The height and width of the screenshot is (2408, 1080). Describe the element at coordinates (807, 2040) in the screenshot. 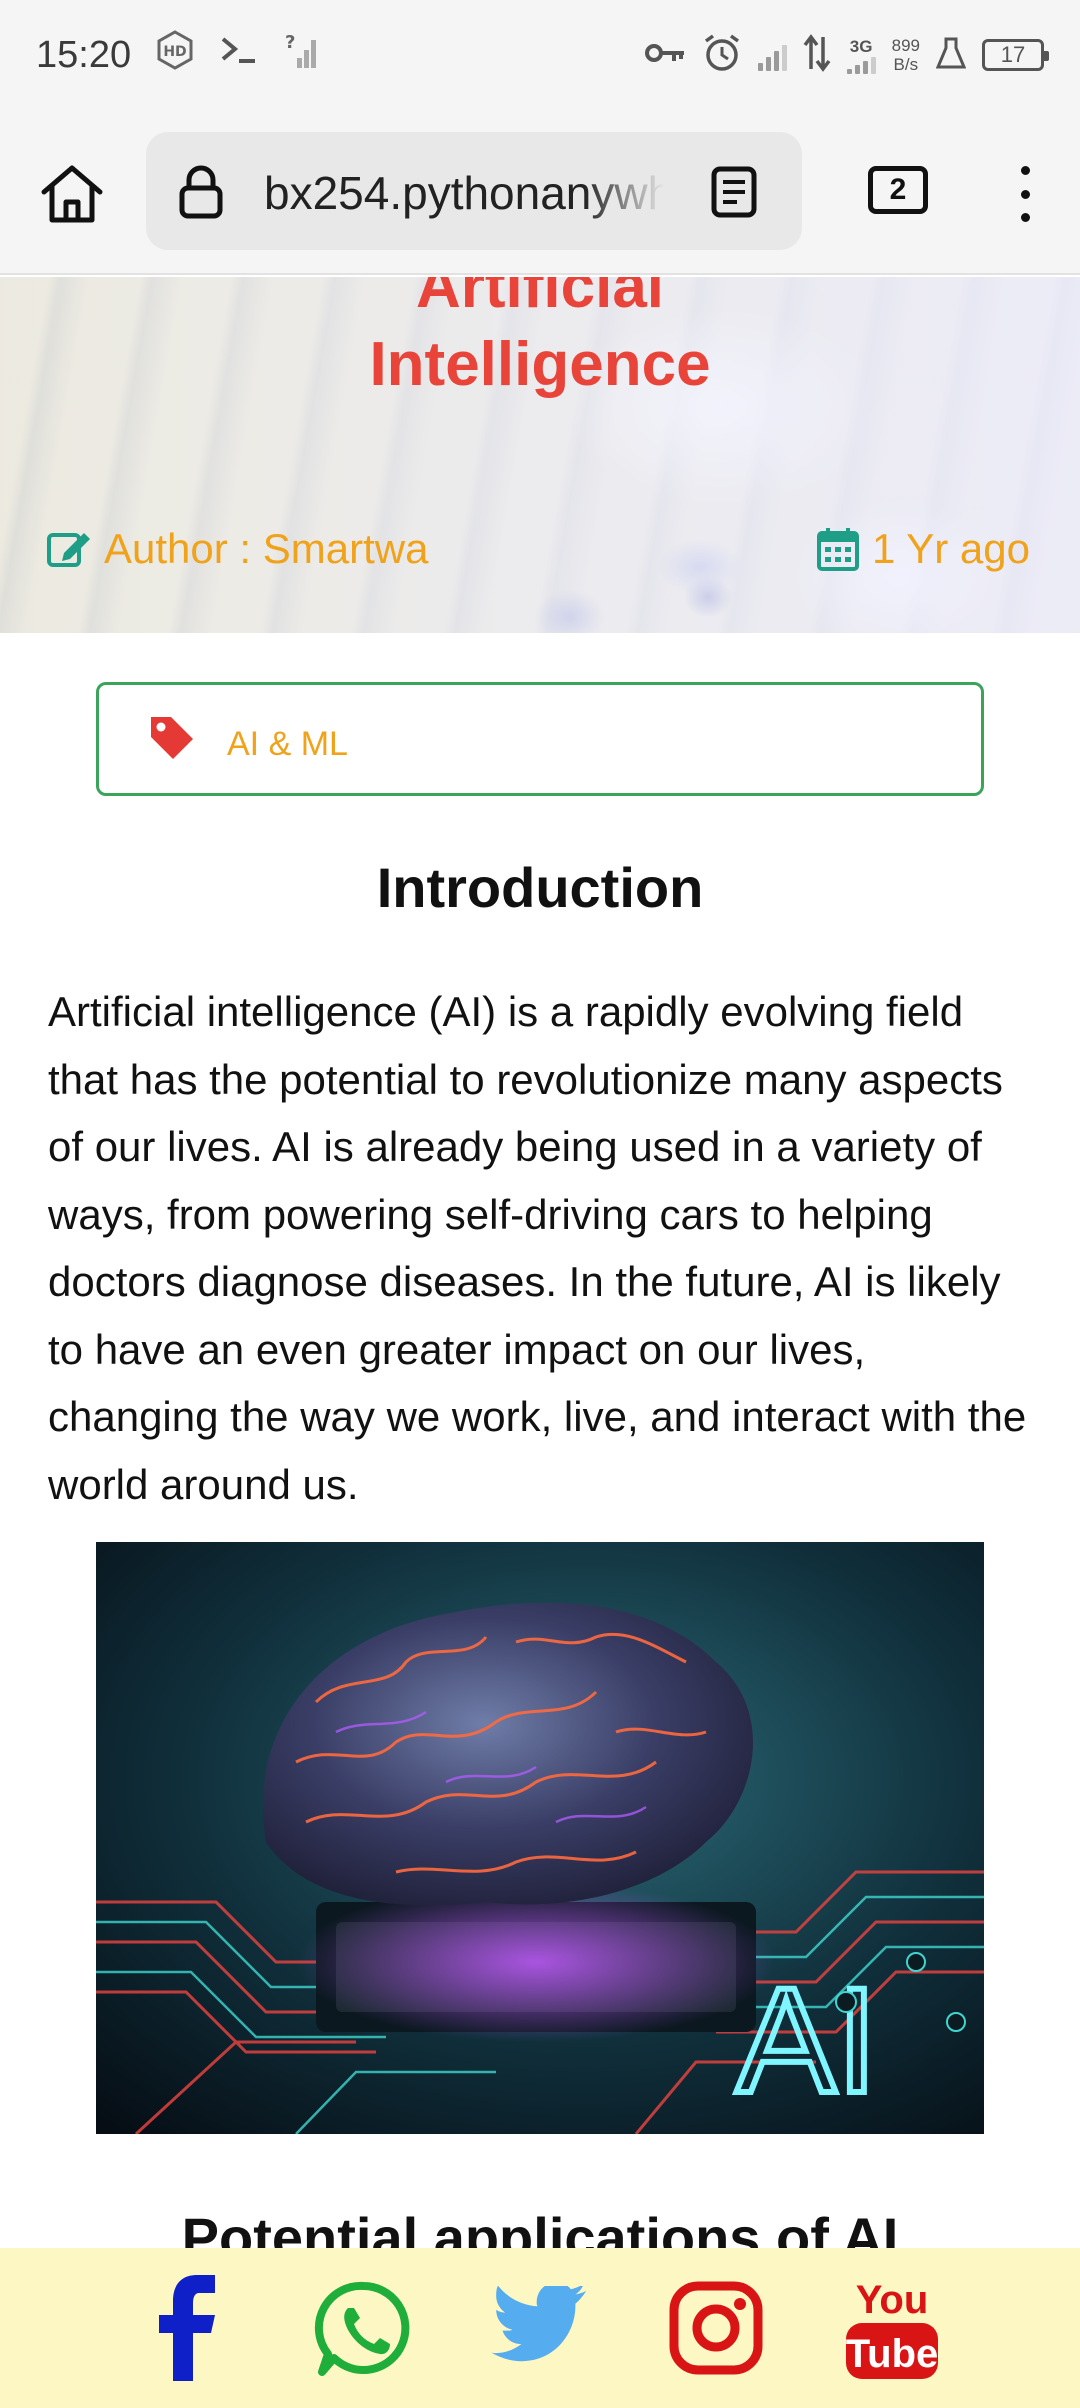

I see `ai-image-text: AI` at that location.